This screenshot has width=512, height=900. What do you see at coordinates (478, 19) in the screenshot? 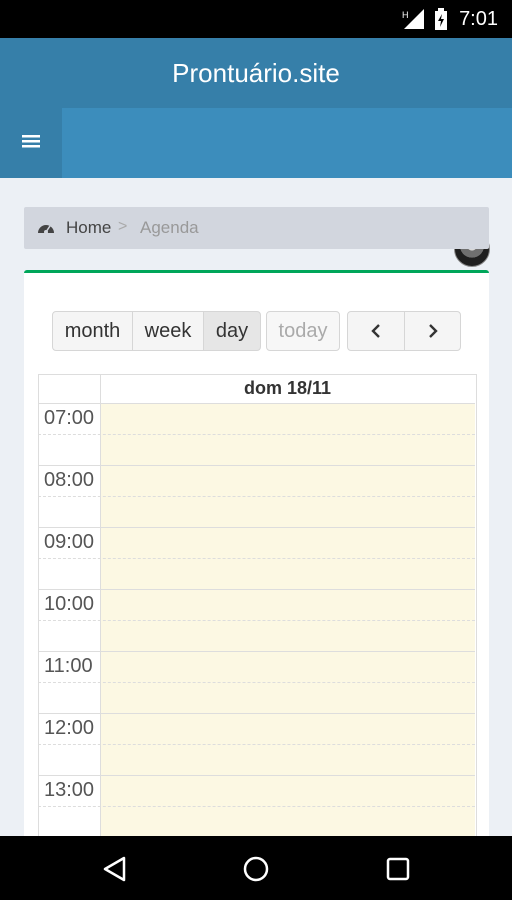
I see `clock: 7:01` at bounding box center [478, 19].